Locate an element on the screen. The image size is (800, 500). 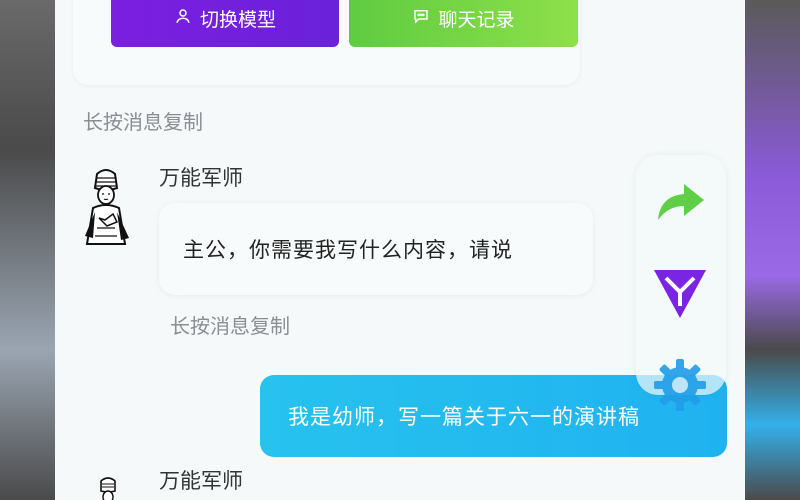
bot-message-text: 主公，你需要我写什么内容，请说 is located at coordinates (348, 250).